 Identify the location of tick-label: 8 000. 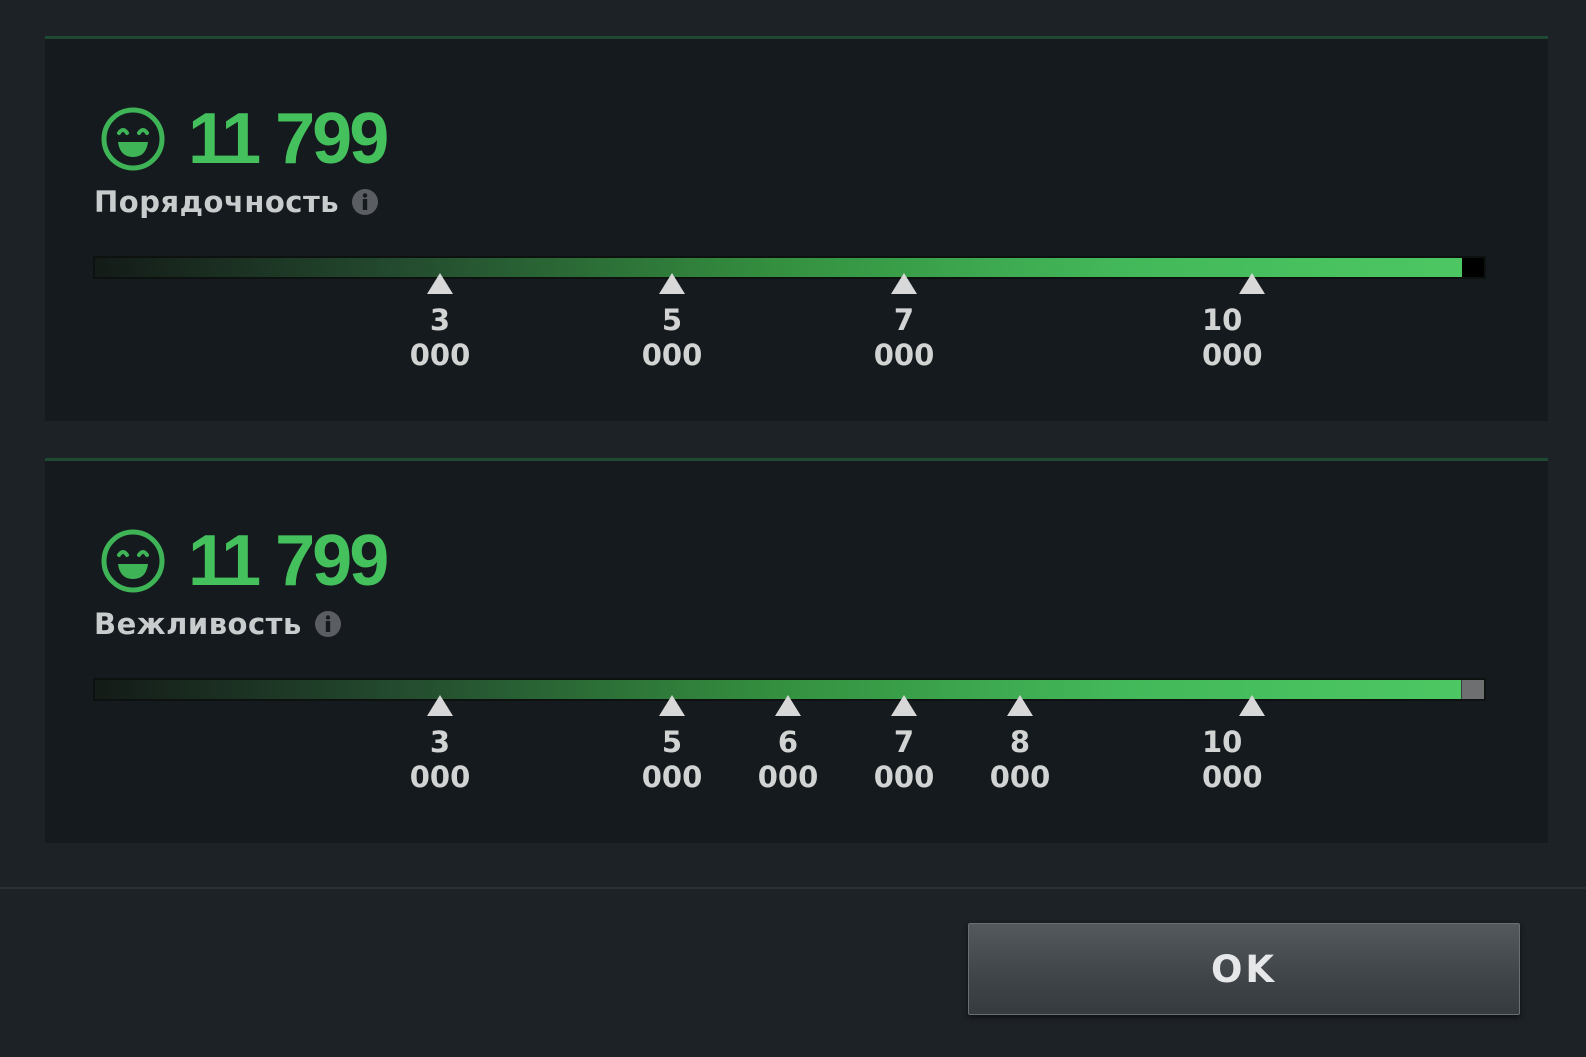
(1020, 759).